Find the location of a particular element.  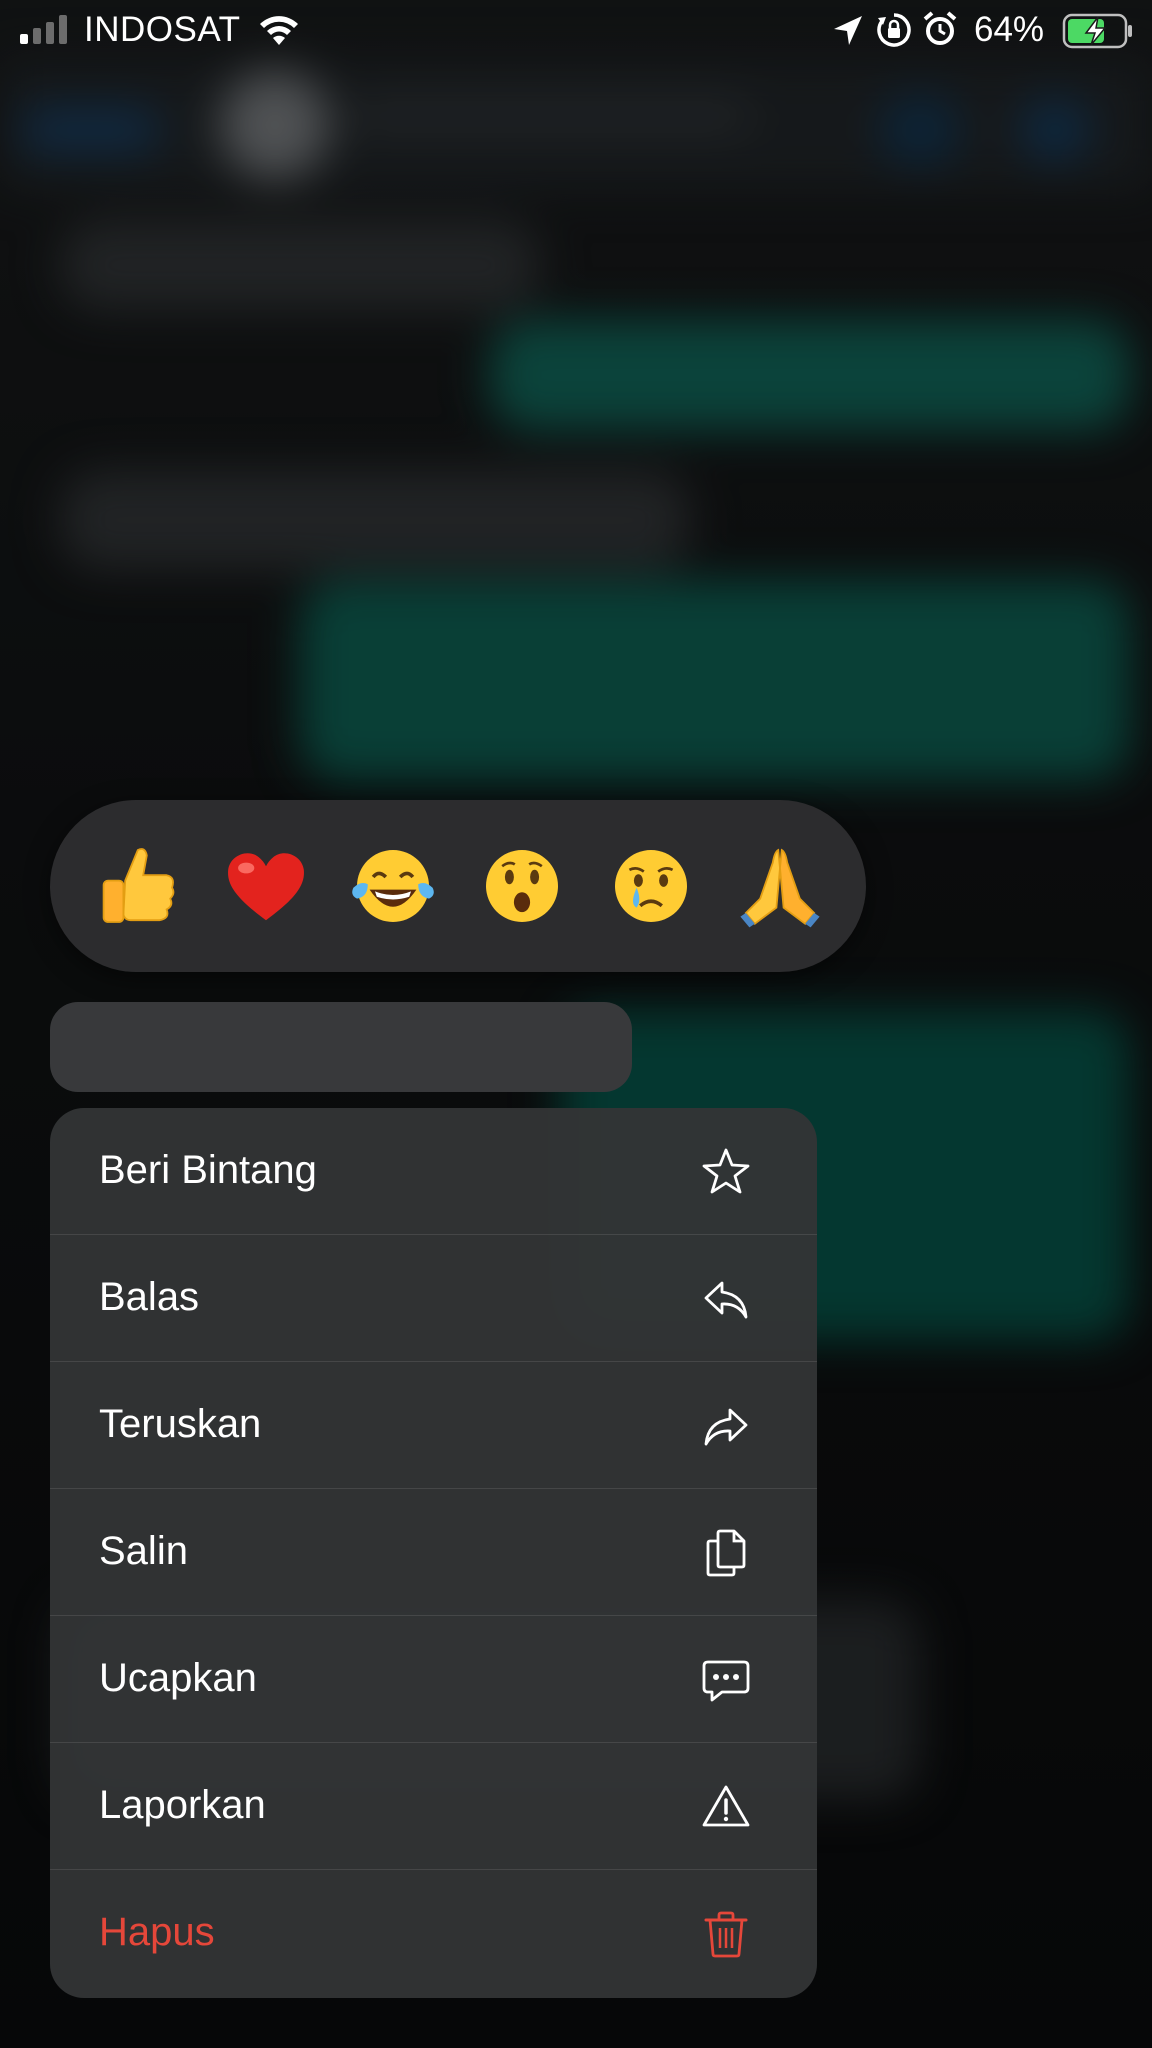

tears-of-joy-reaction is located at coordinates (393, 886).